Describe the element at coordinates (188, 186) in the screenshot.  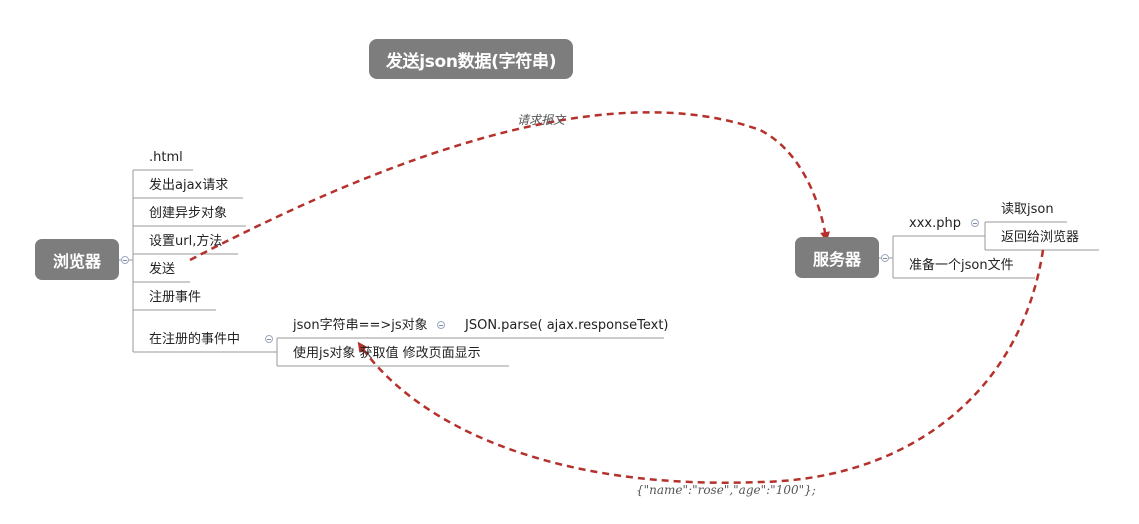
I see `browser-item-ajax: 发出ajax请求` at that location.